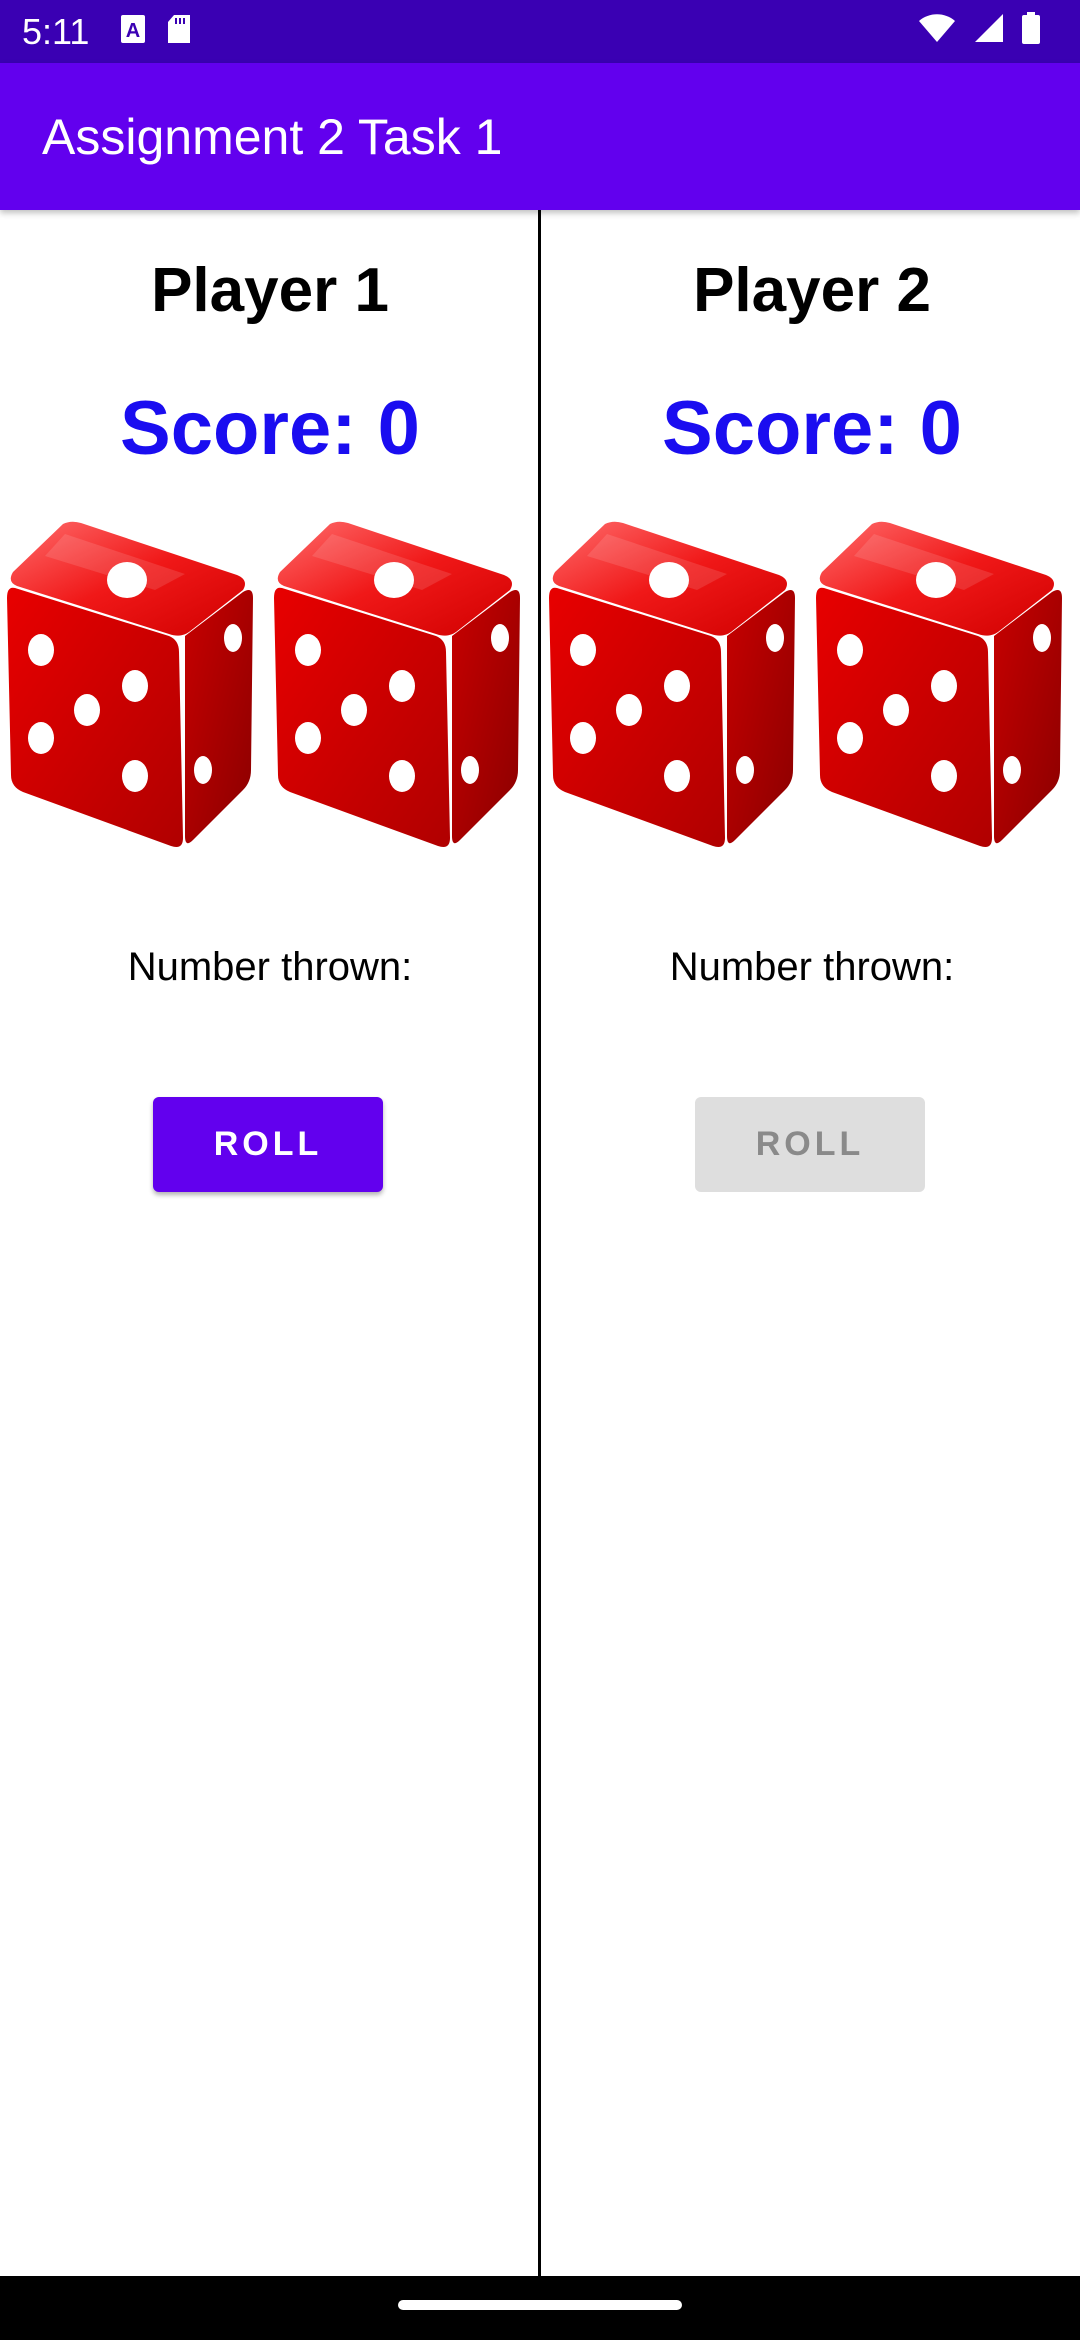  What do you see at coordinates (56, 31) in the screenshot?
I see `status-time: 5:11` at bounding box center [56, 31].